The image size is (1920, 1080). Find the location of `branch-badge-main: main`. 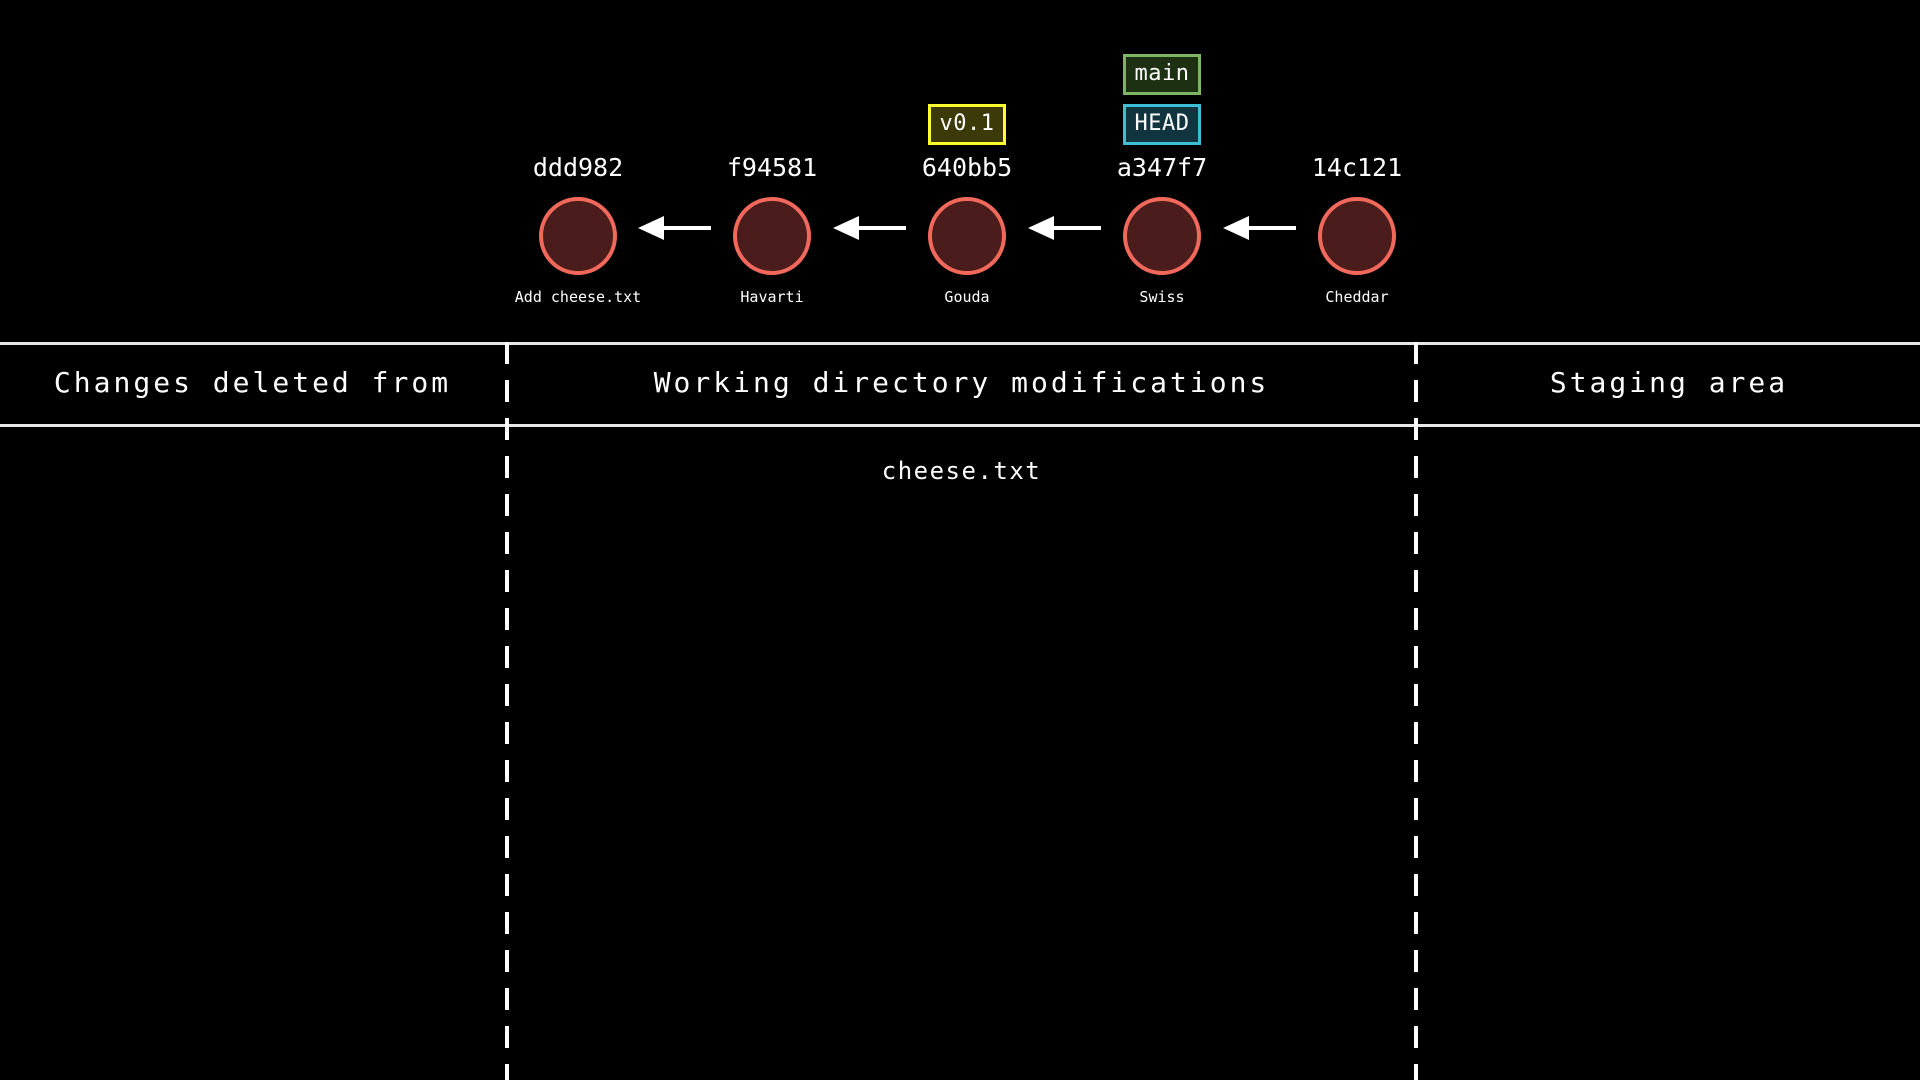

branch-badge-main: main is located at coordinates (1162, 74).